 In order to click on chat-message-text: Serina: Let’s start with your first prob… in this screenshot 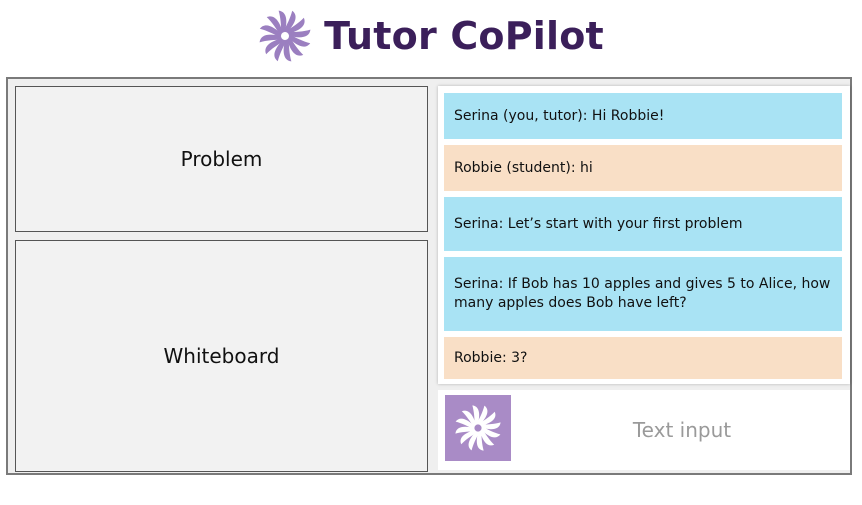, I will do `click(598, 223)`.